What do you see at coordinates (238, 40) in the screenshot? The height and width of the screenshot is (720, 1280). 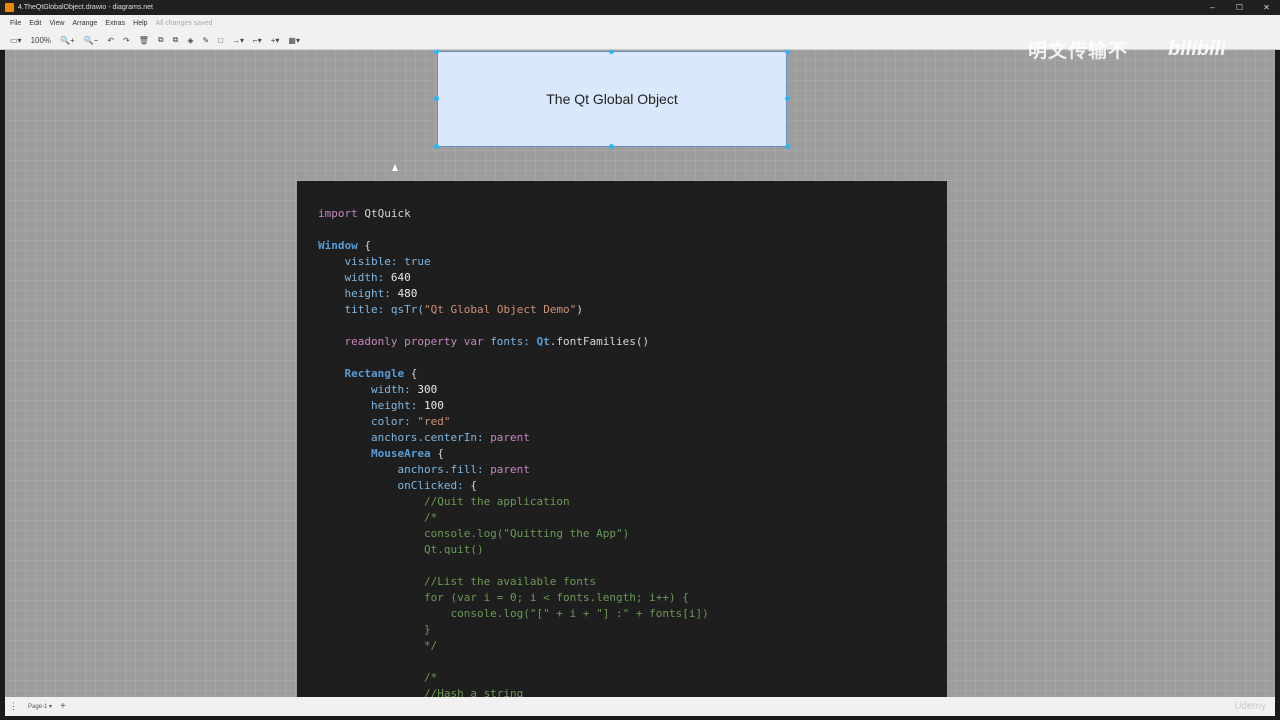 I see `connection-icon: →▾` at bounding box center [238, 40].